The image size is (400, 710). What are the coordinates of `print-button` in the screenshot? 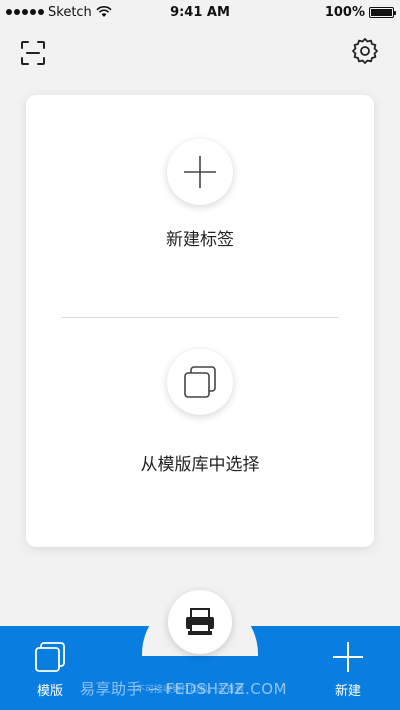 It's located at (200, 622).